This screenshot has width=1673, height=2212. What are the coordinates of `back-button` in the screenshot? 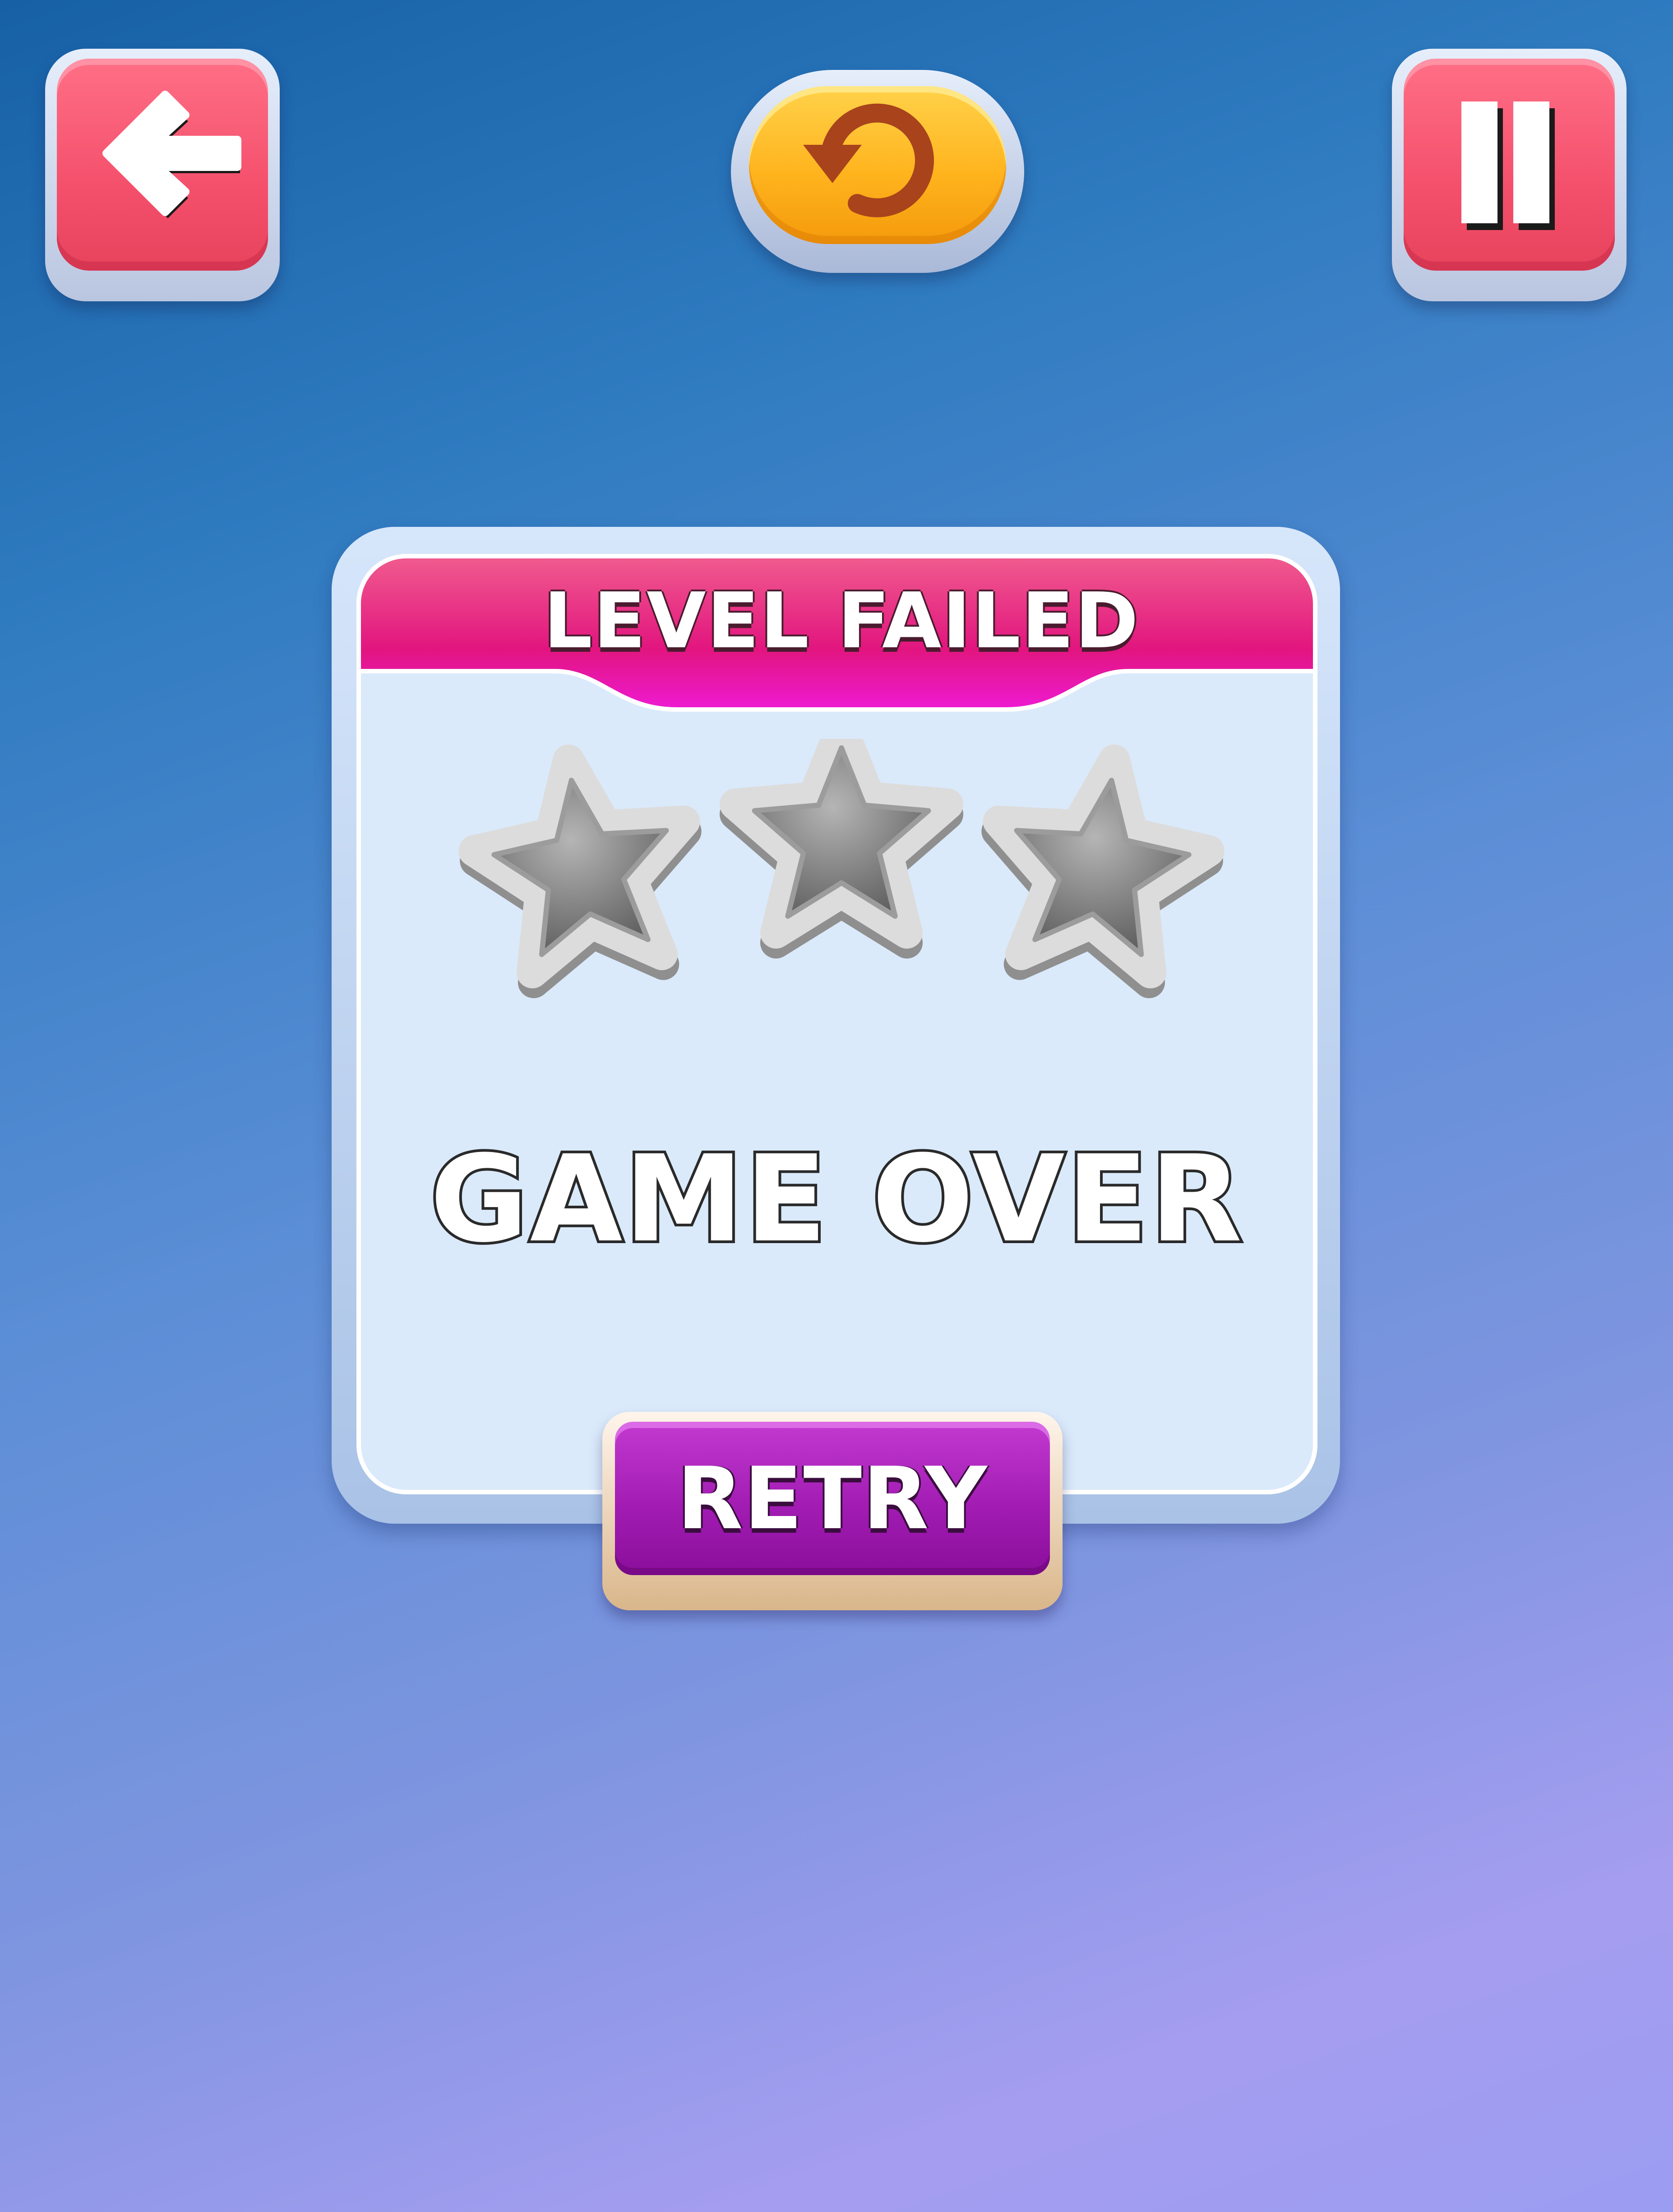 It's located at (162, 175).